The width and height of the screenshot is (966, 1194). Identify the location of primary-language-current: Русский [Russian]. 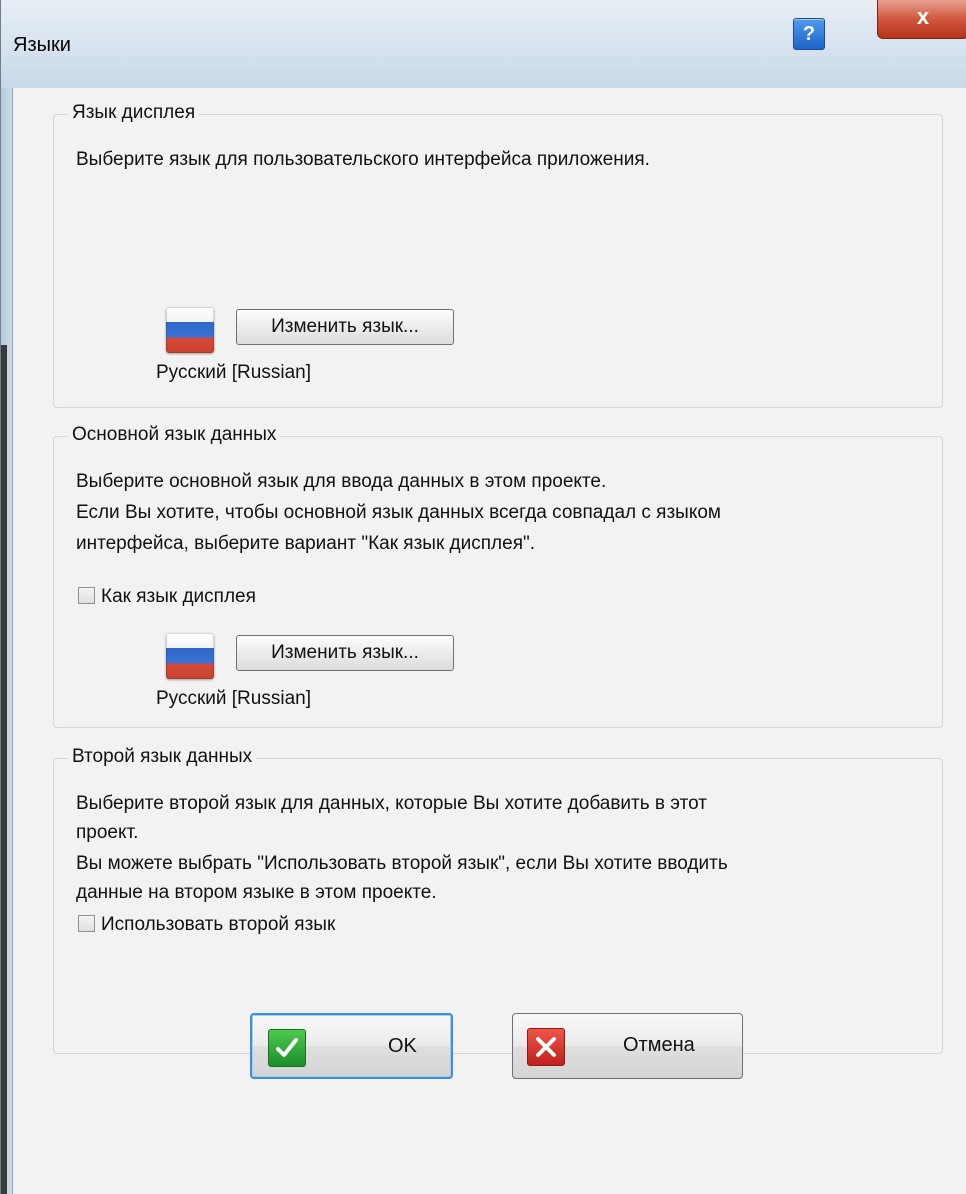
(233, 698).